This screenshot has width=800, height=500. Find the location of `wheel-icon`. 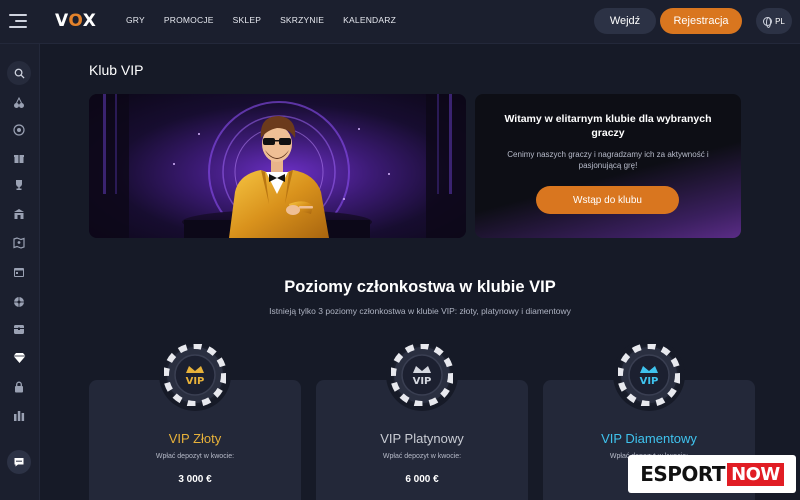

wheel-icon is located at coordinates (19, 302).